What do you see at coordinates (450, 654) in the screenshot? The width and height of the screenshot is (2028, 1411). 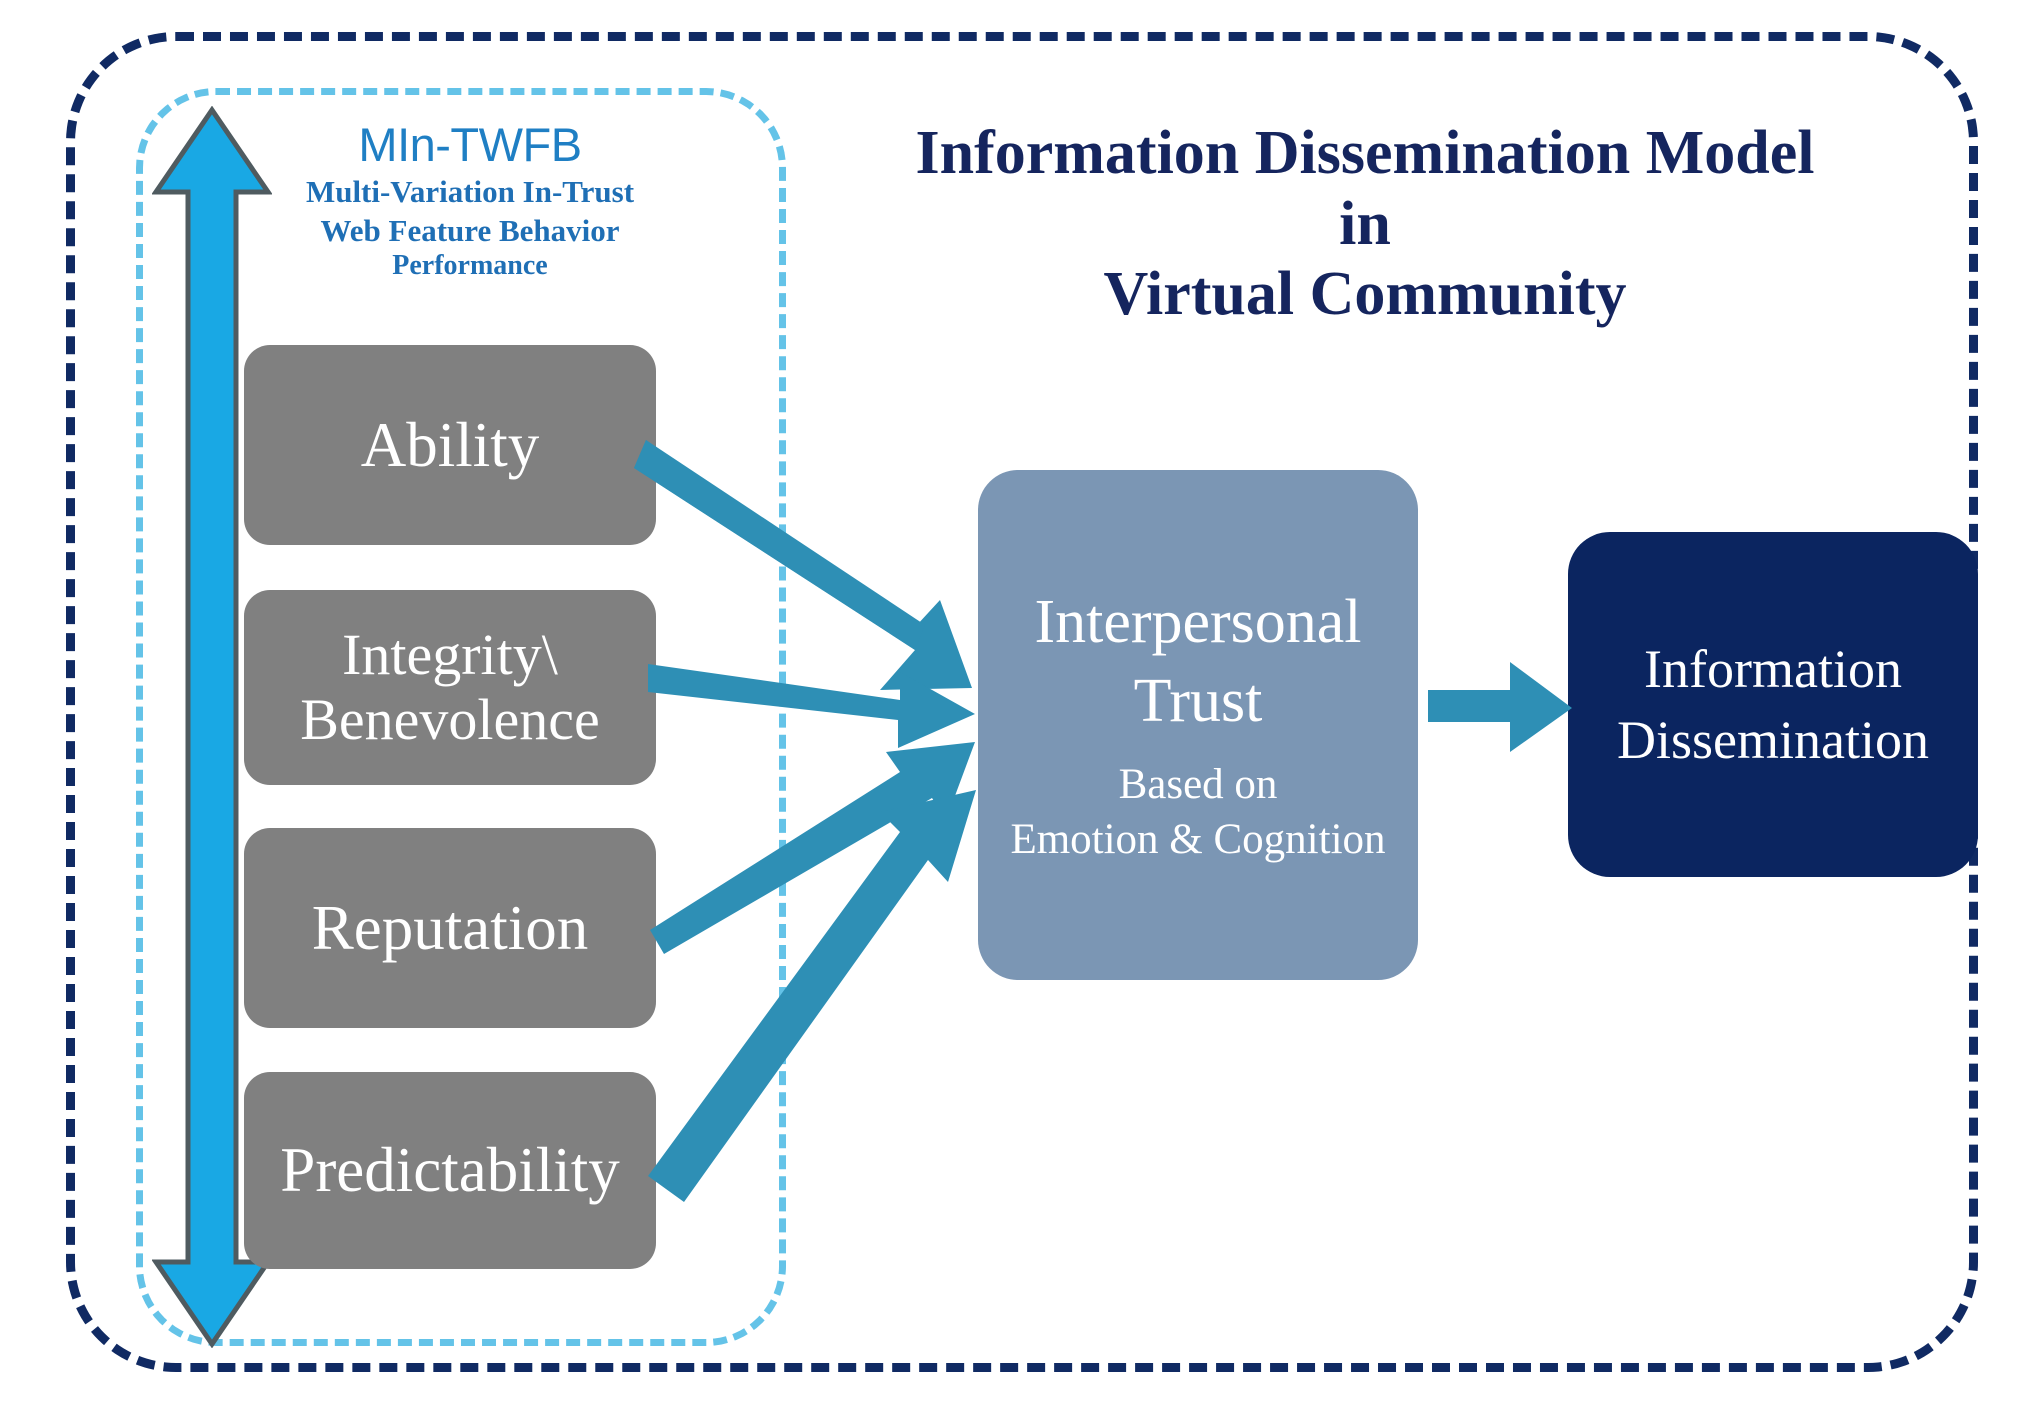 I see `factor-label-integrity: Integrity\` at bounding box center [450, 654].